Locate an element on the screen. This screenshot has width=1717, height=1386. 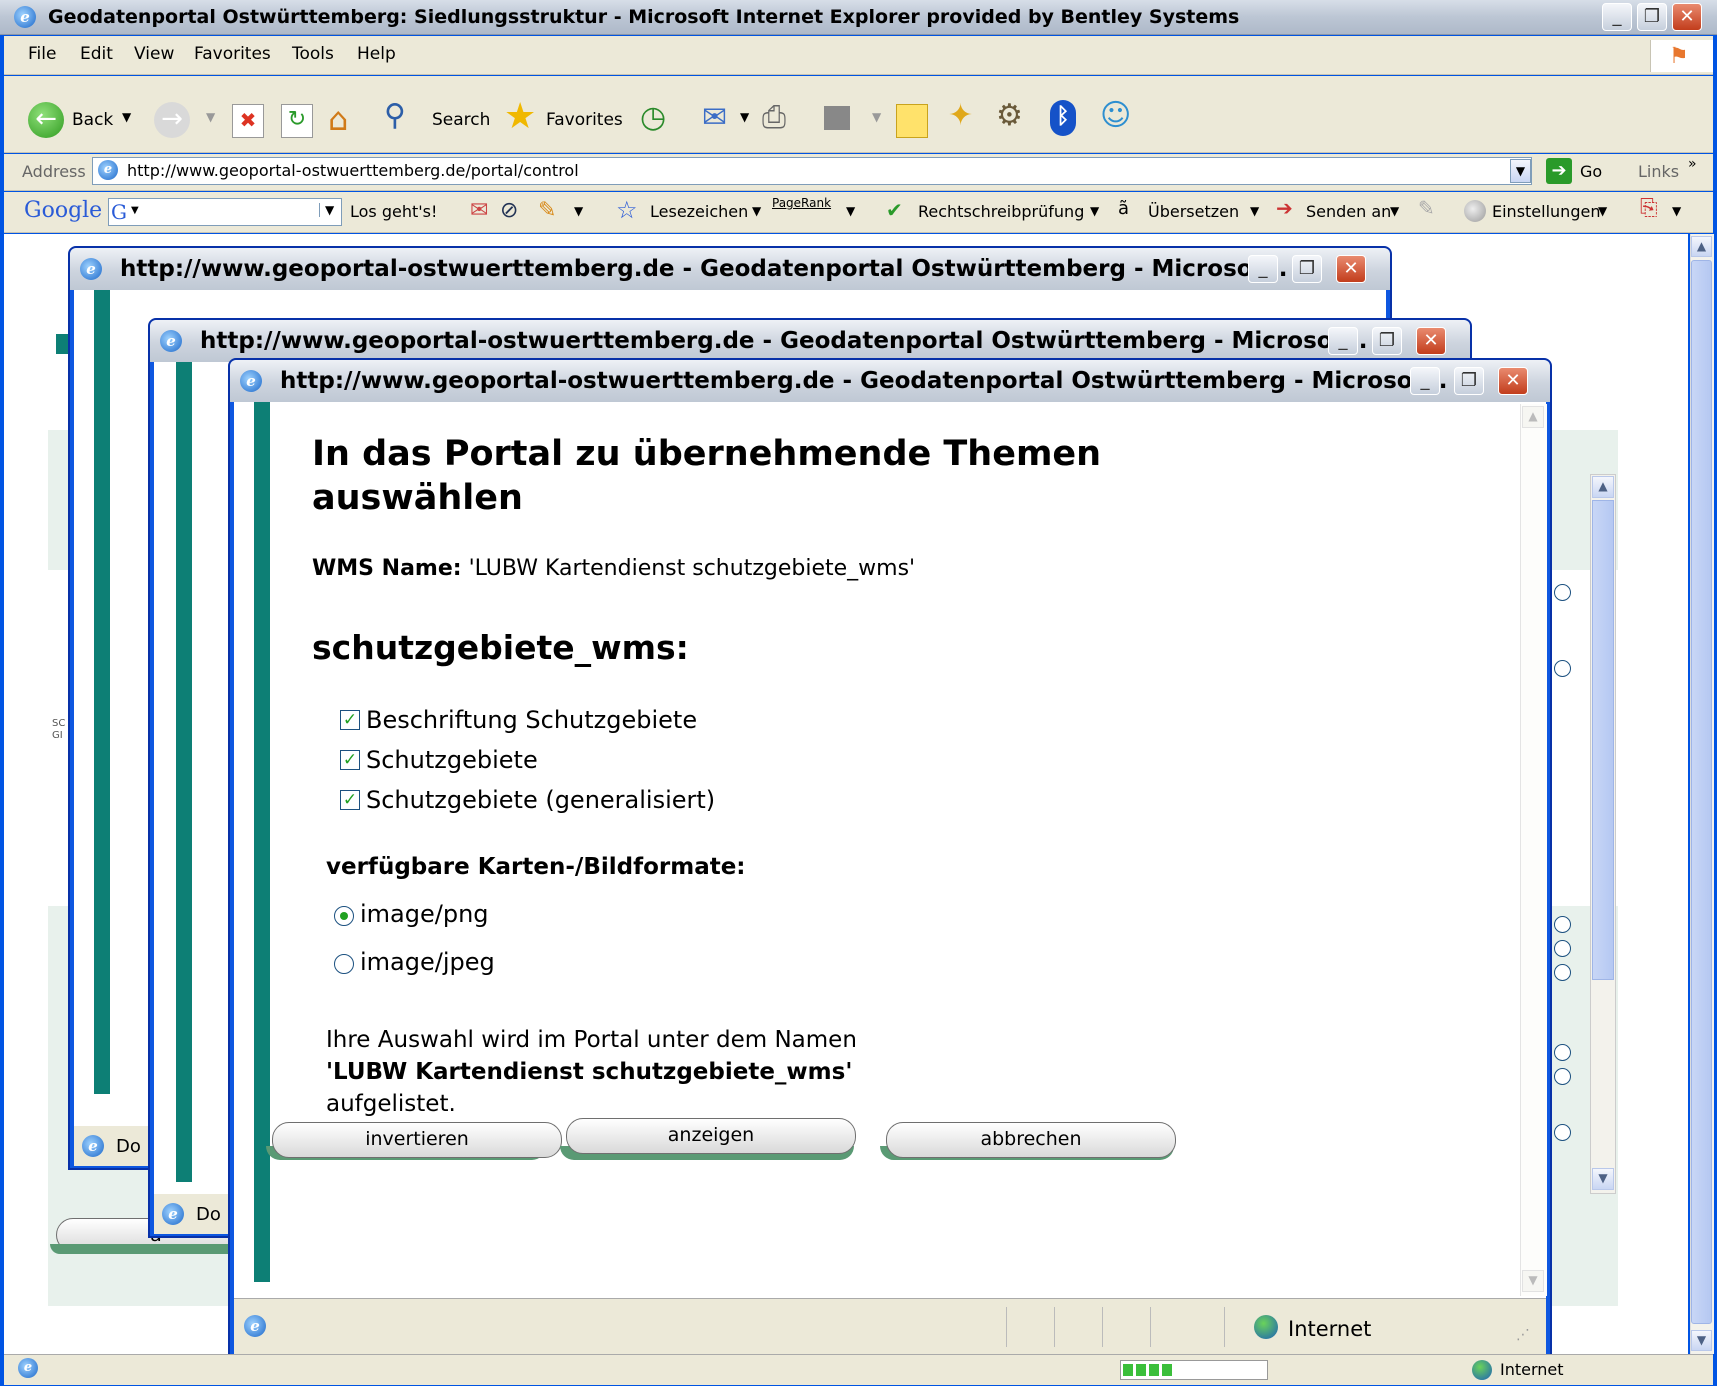
menu-view: View is located at coordinates (154, 54).